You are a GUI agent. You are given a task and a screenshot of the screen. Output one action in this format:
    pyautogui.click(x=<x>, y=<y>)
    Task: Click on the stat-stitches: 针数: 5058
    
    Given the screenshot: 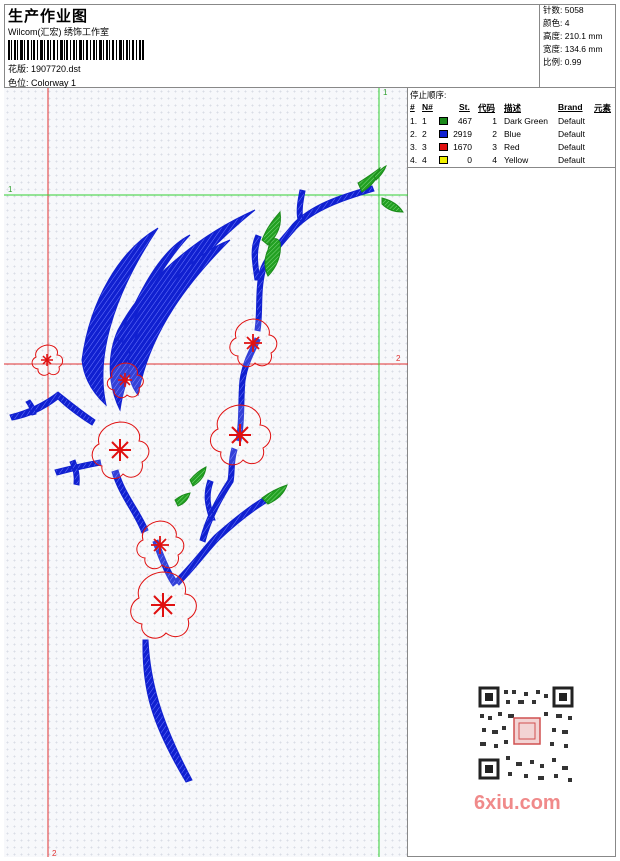 What is the action you would take?
    pyautogui.click(x=563, y=10)
    